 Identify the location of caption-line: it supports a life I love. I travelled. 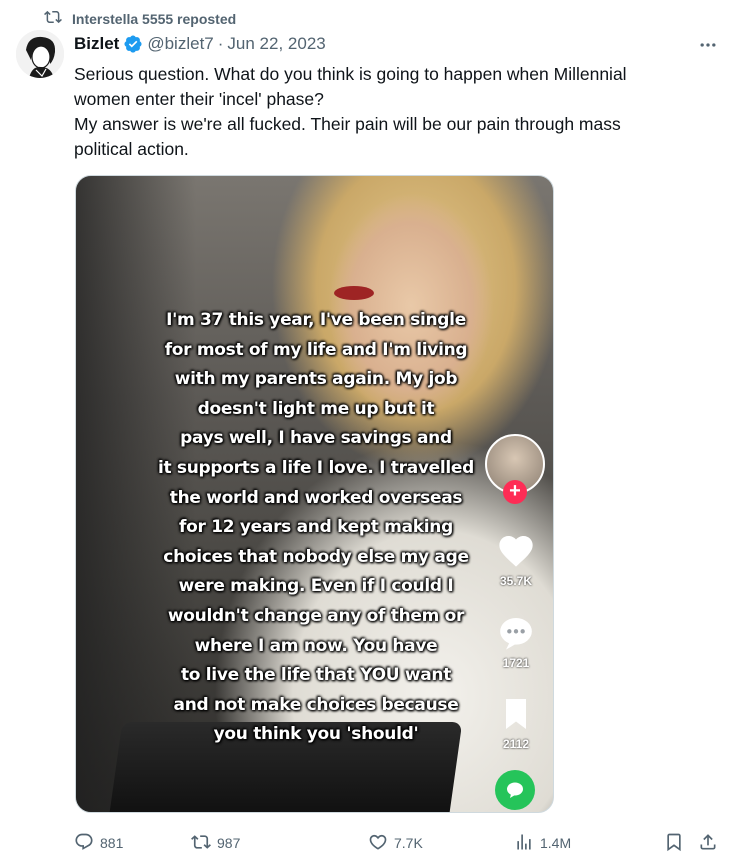
(316, 467).